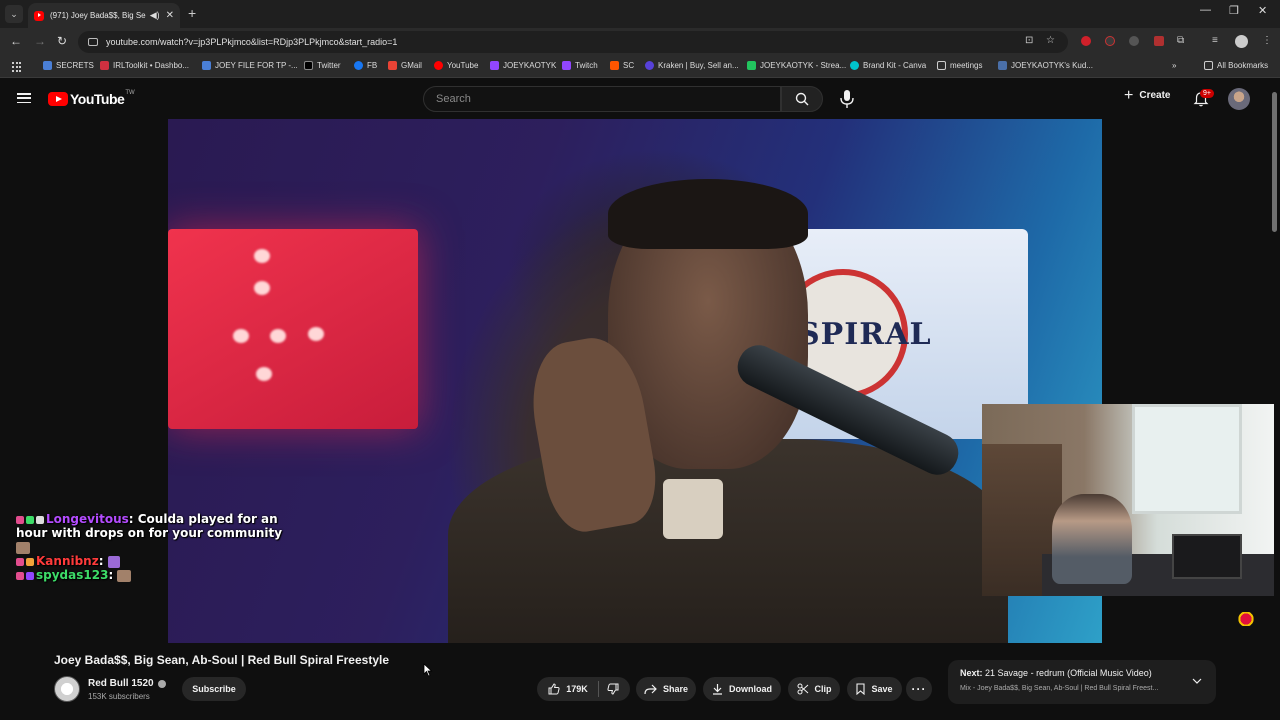 This screenshot has width=1280, height=720. What do you see at coordinates (322, 65) in the screenshot?
I see `bookmark-item: Twitter` at bounding box center [322, 65].